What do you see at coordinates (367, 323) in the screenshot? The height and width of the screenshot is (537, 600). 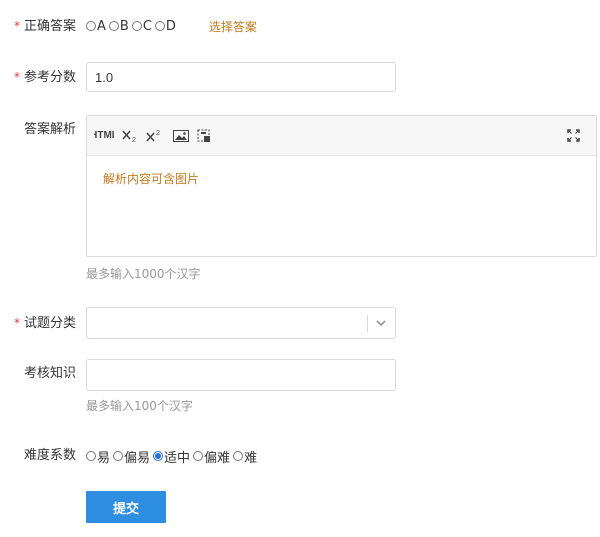 I see `select-divider` at bounding box center [367, 323].